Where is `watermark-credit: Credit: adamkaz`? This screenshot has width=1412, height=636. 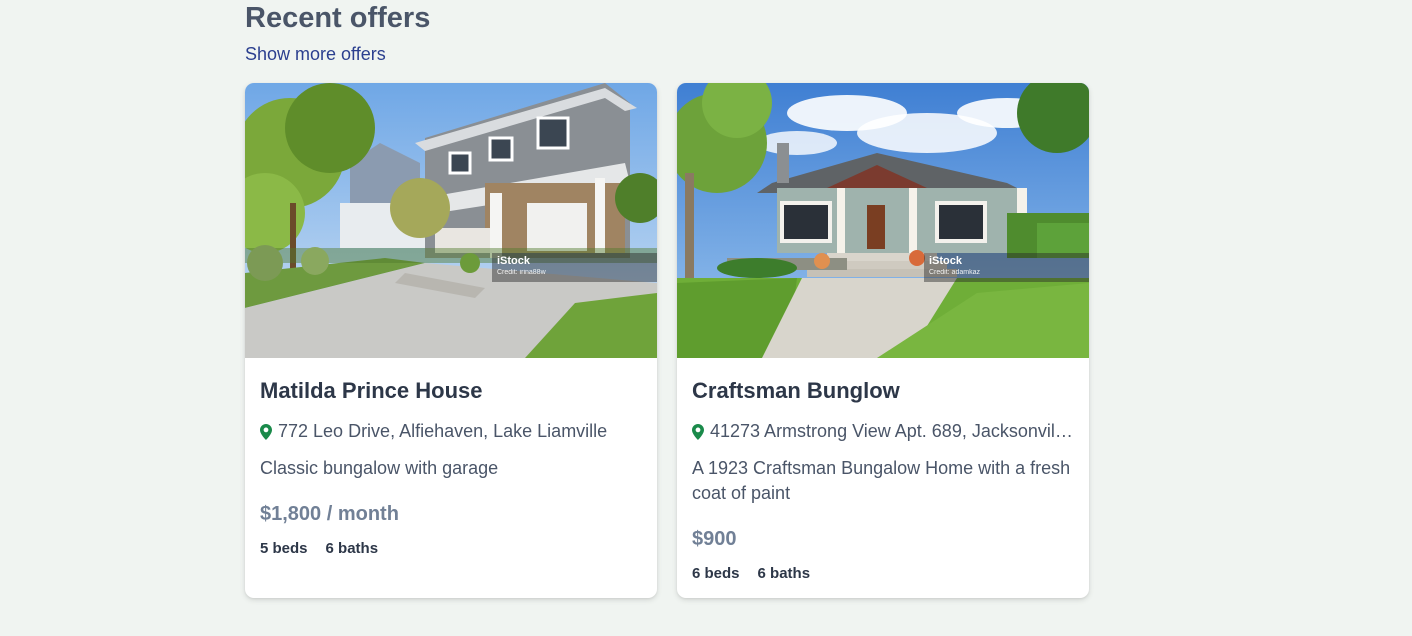 watermark-credit: Credit: adamkaz is located at coordinates (954, 272).